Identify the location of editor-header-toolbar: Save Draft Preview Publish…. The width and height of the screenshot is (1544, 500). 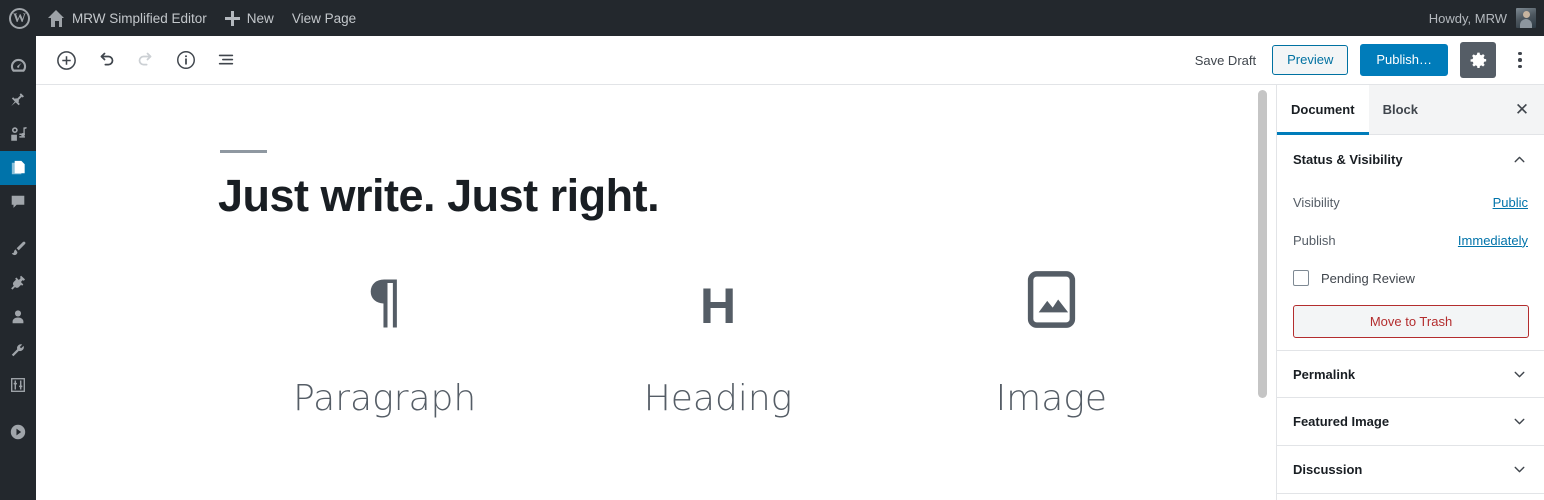
(790, 60).